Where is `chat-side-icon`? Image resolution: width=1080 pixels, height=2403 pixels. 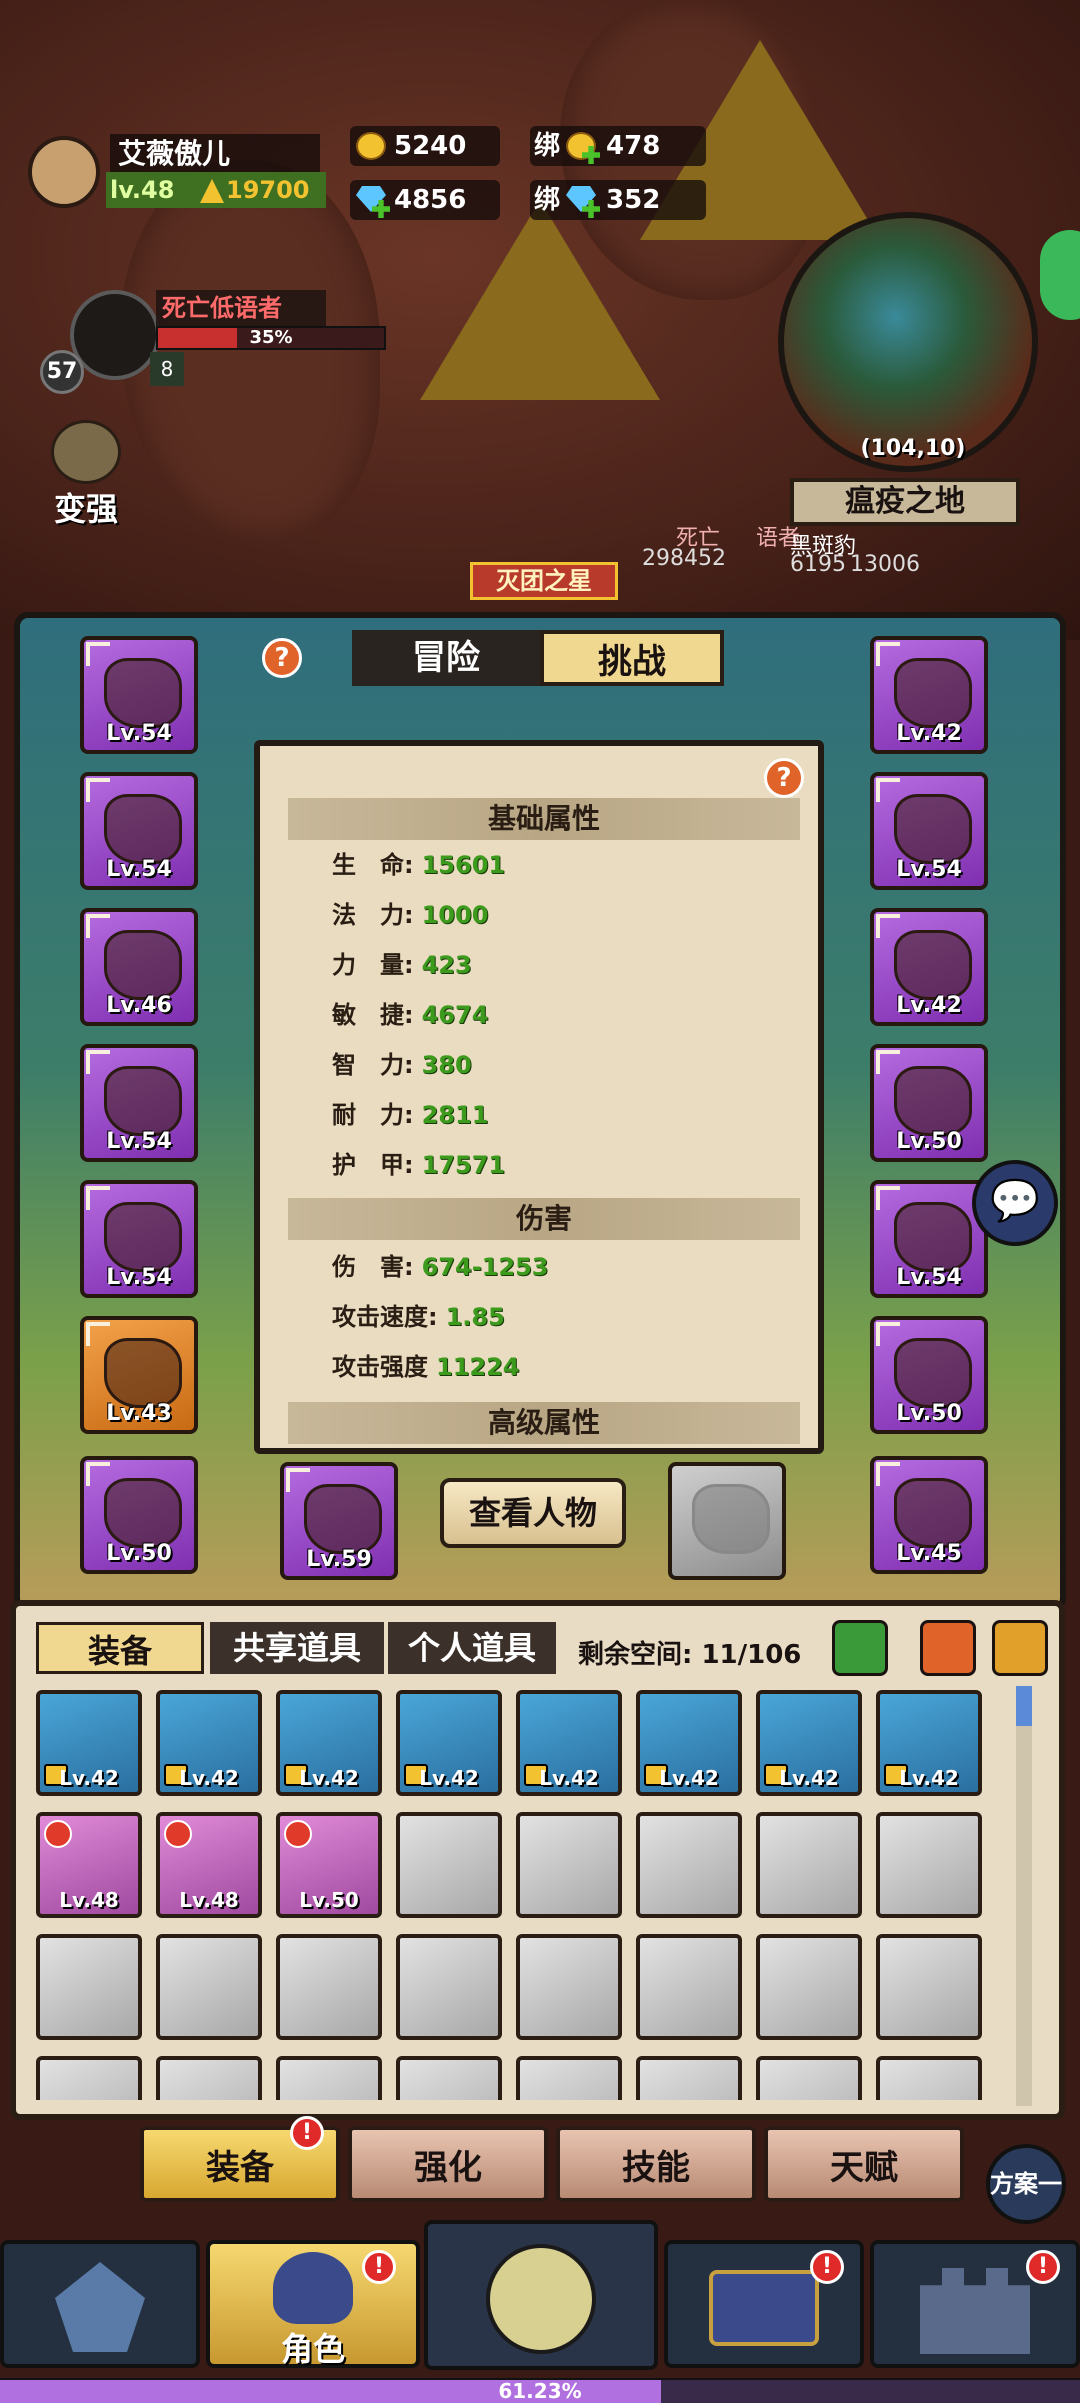
chat-side-icon is located at coordinates (1060, 275).